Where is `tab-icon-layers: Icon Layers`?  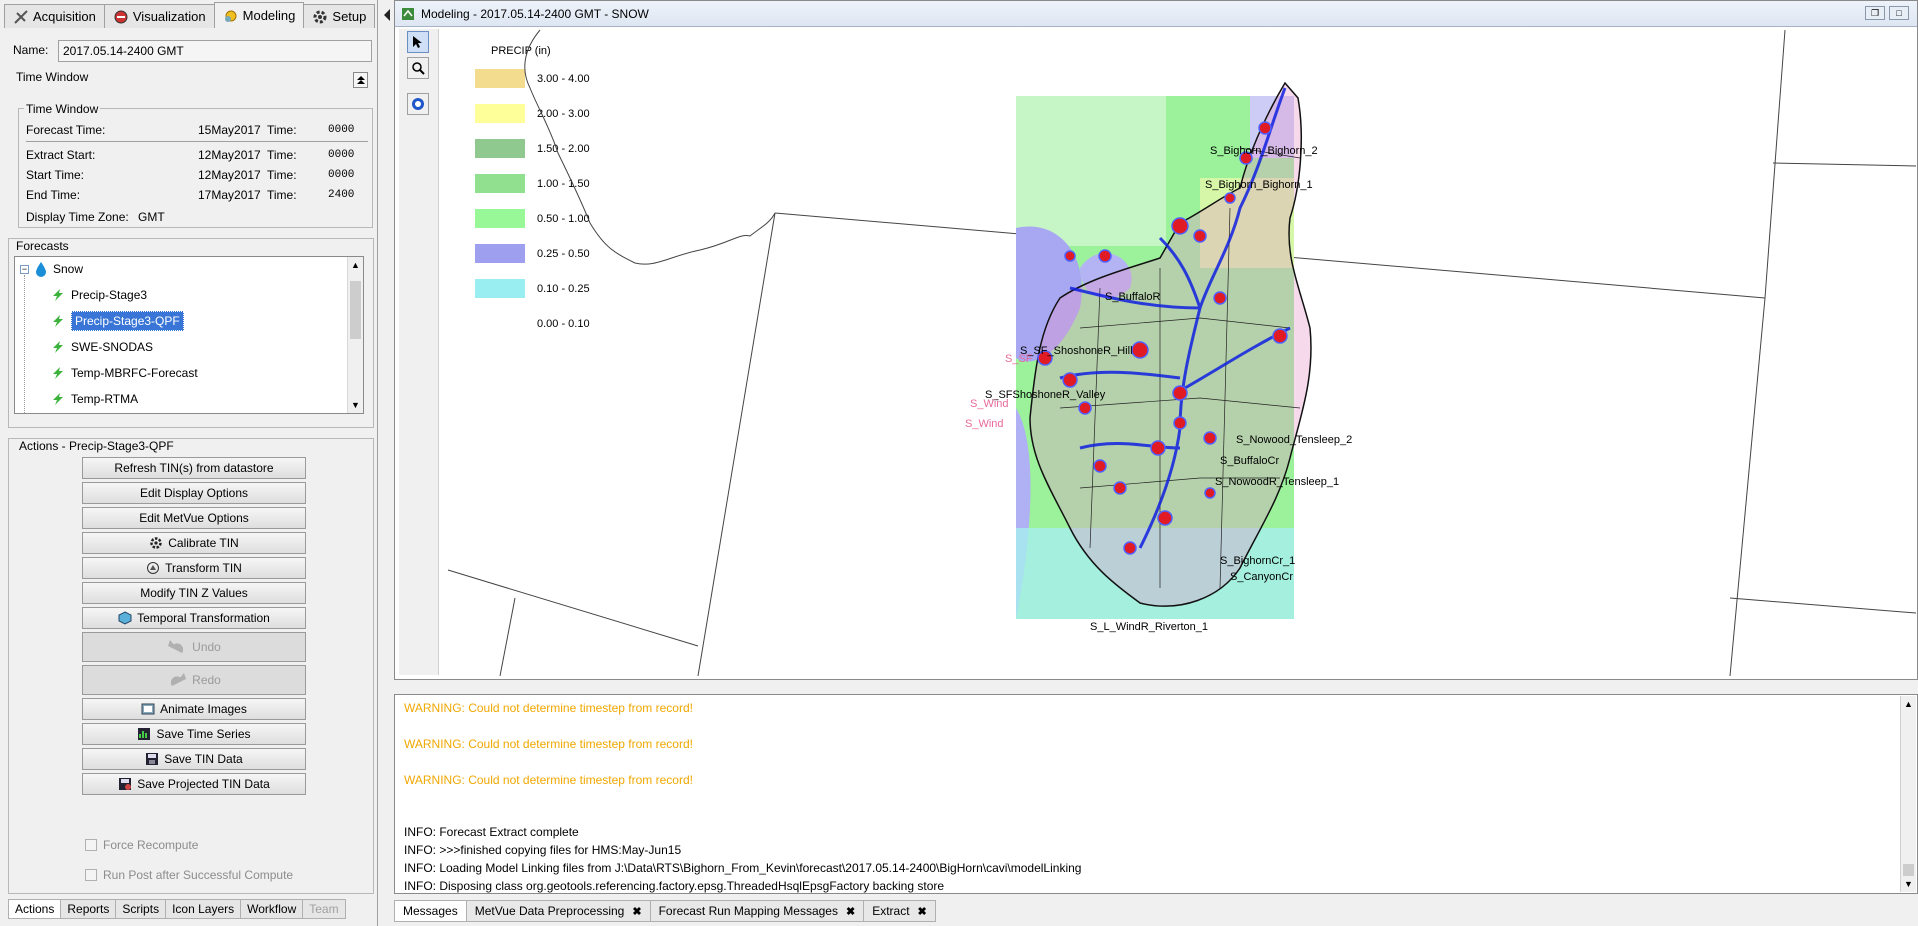
tab-icon-layers: Icon Layers is located at coordinates (203, 909).